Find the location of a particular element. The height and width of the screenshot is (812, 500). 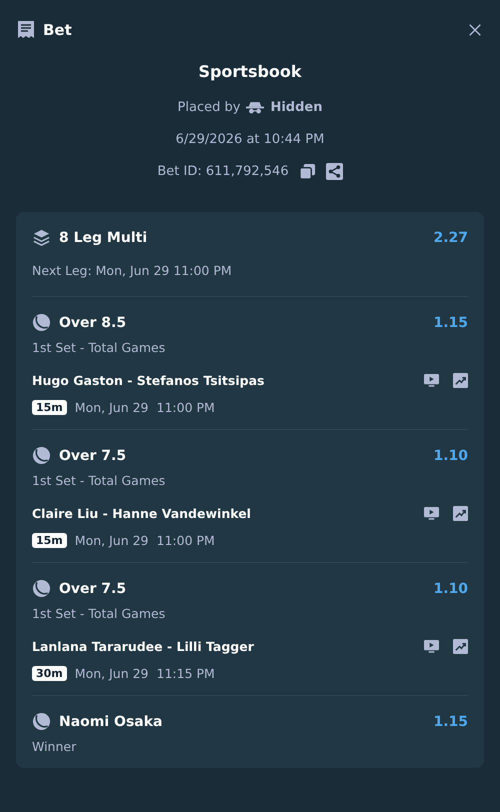

receipt-icon is located at coordinates (26, 30).